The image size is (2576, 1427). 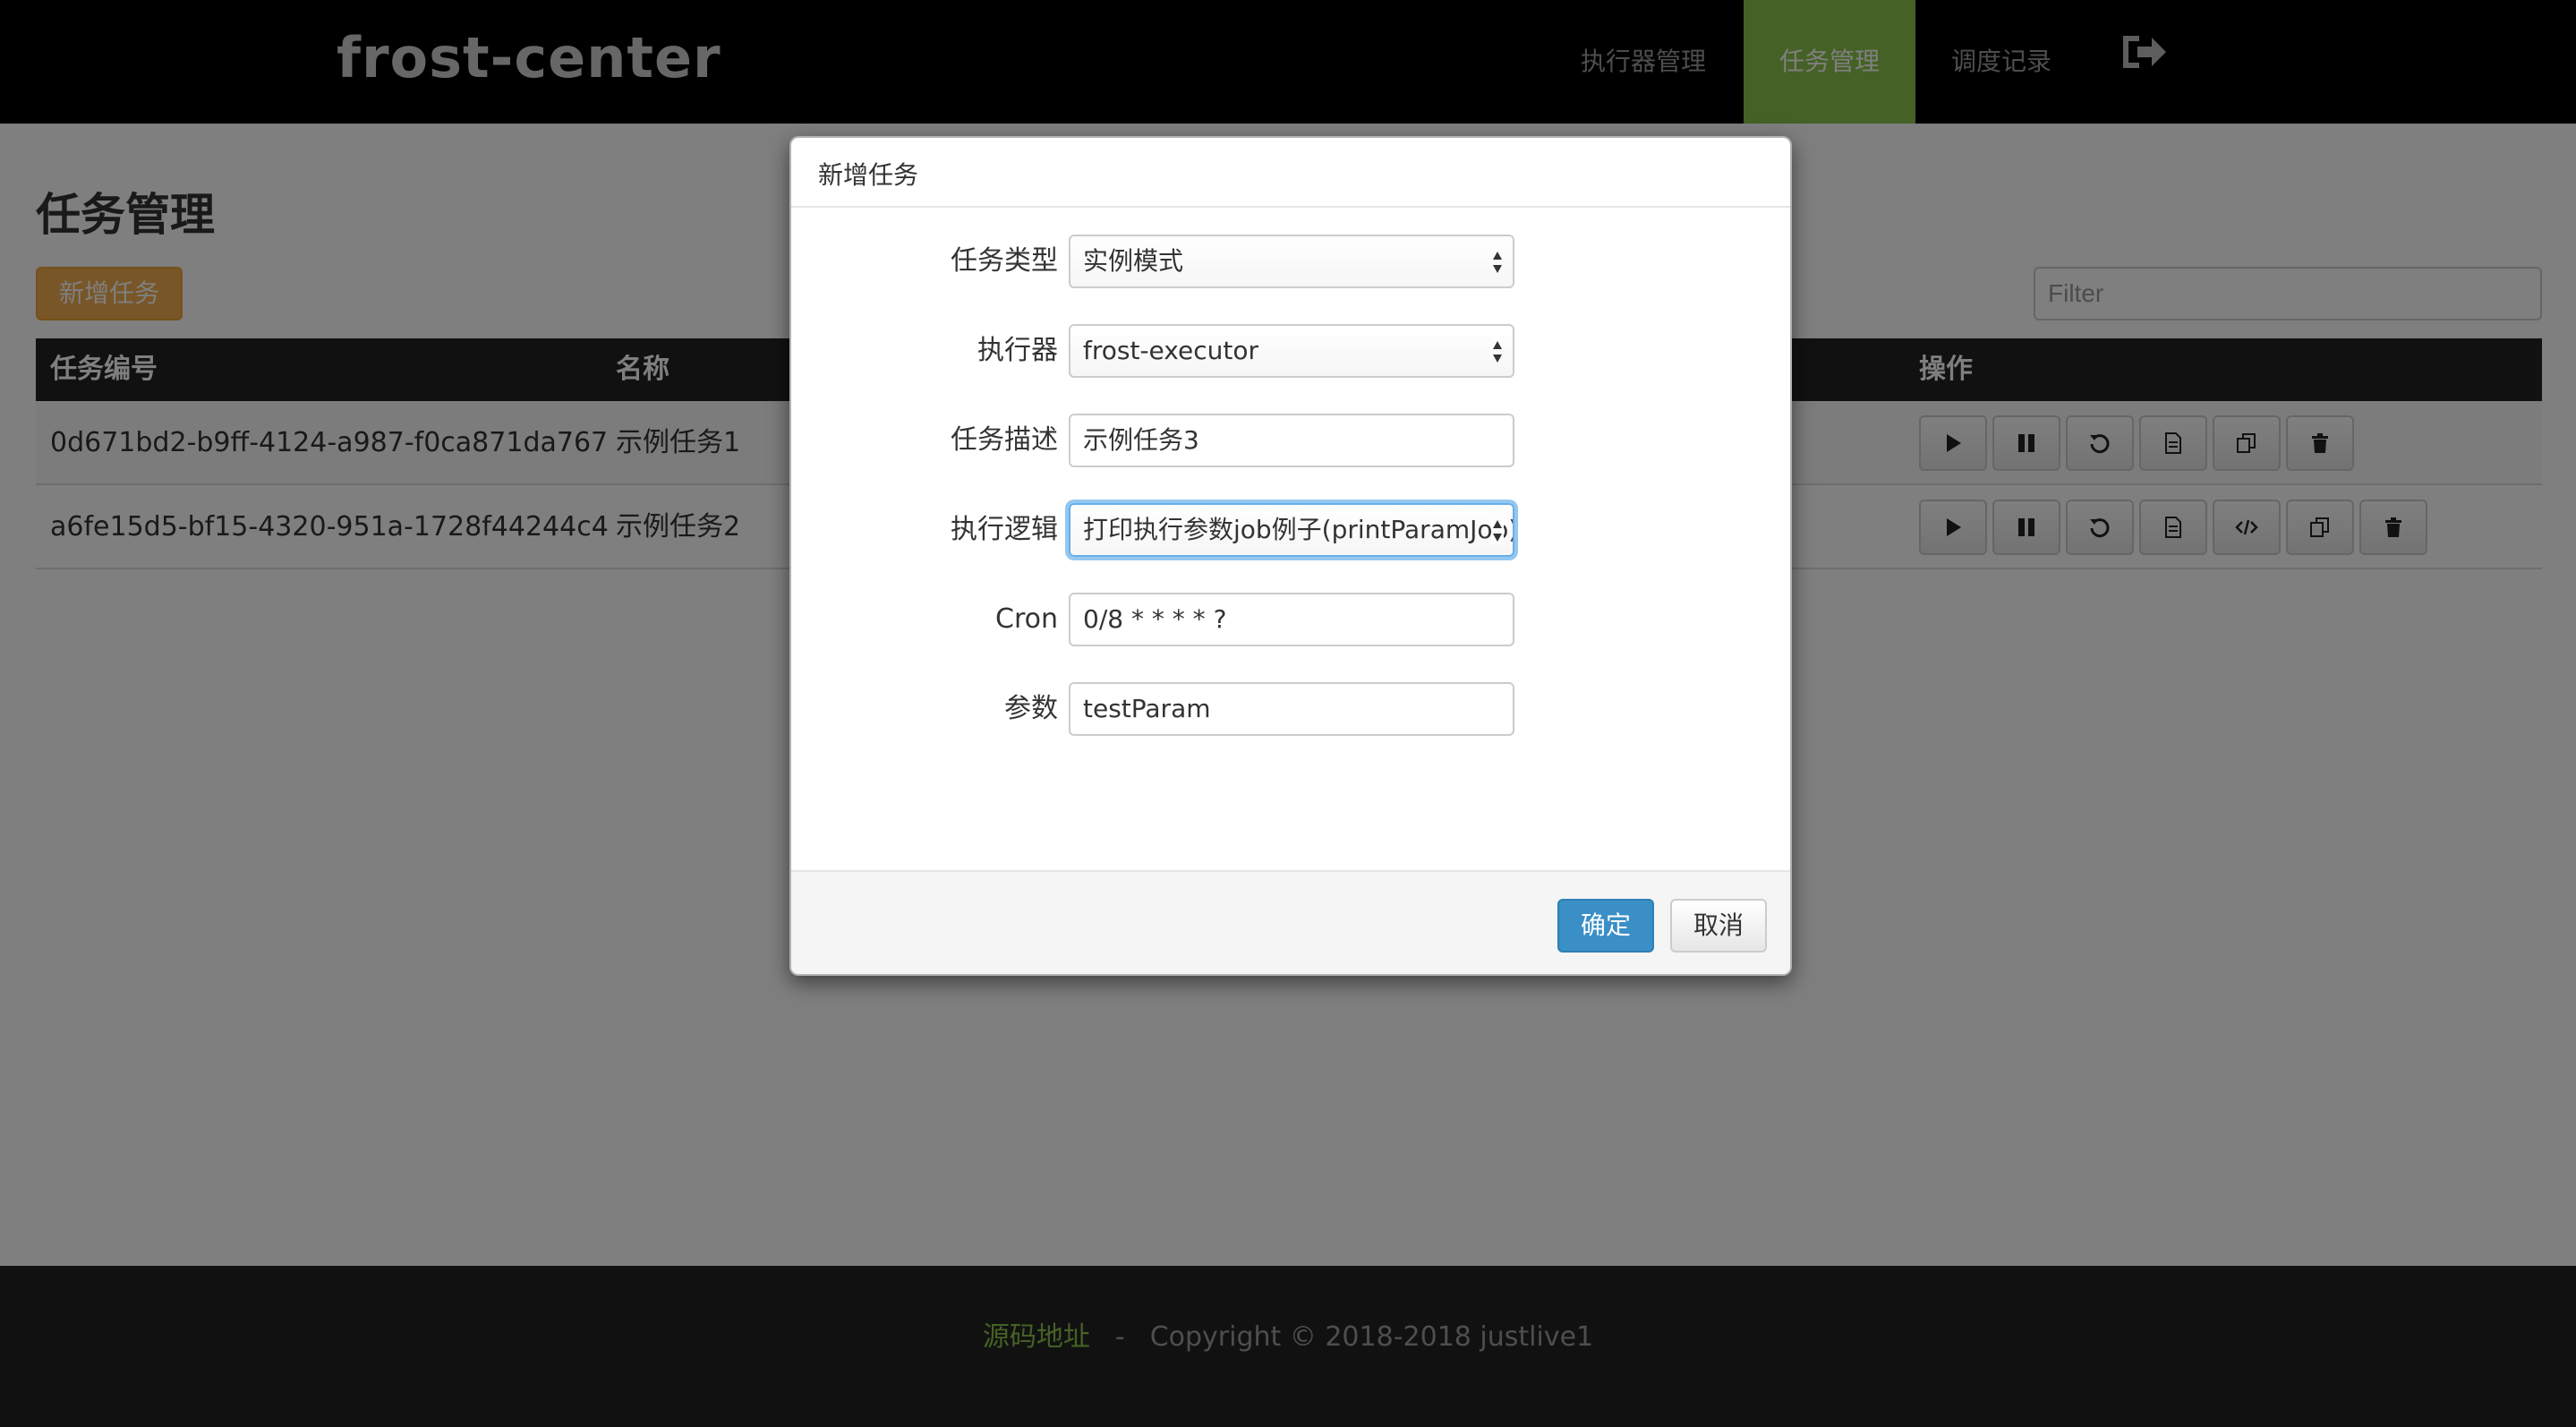 I want to click on logic-label: 执行逻辑, so click(x=1004, y=529).